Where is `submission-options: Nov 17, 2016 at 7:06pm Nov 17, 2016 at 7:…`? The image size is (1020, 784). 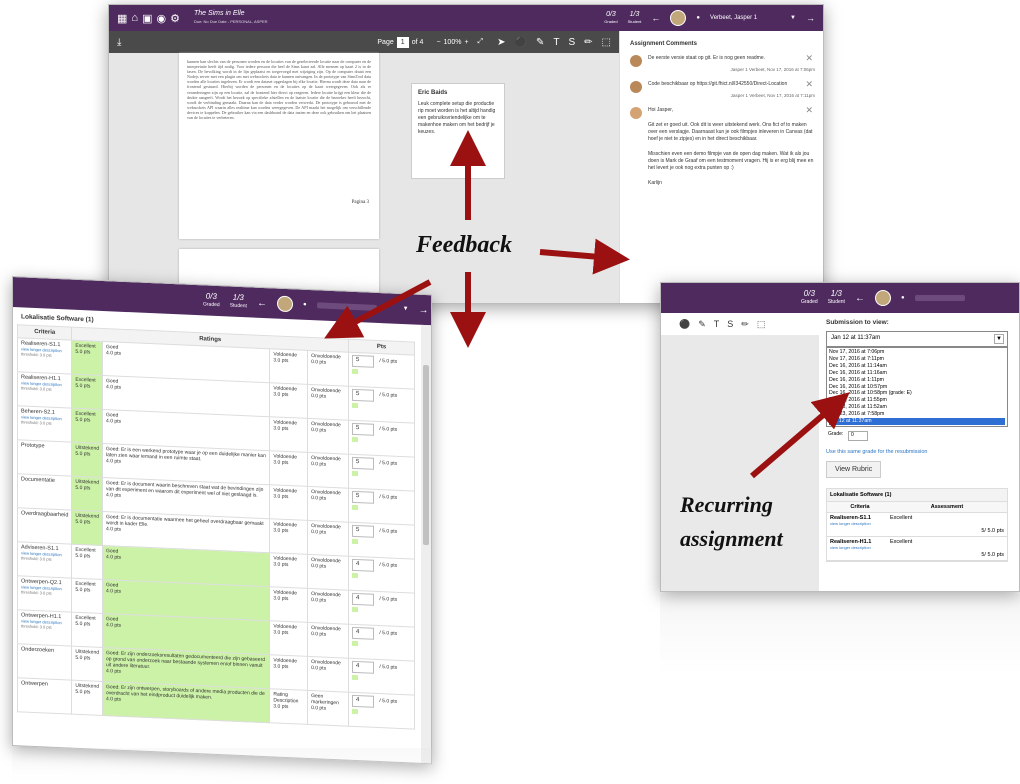 submission-options: Nov 17, 2016 at 7:06pm Nov 17, 2016 at 7:… is located at coordinates (917, 387).